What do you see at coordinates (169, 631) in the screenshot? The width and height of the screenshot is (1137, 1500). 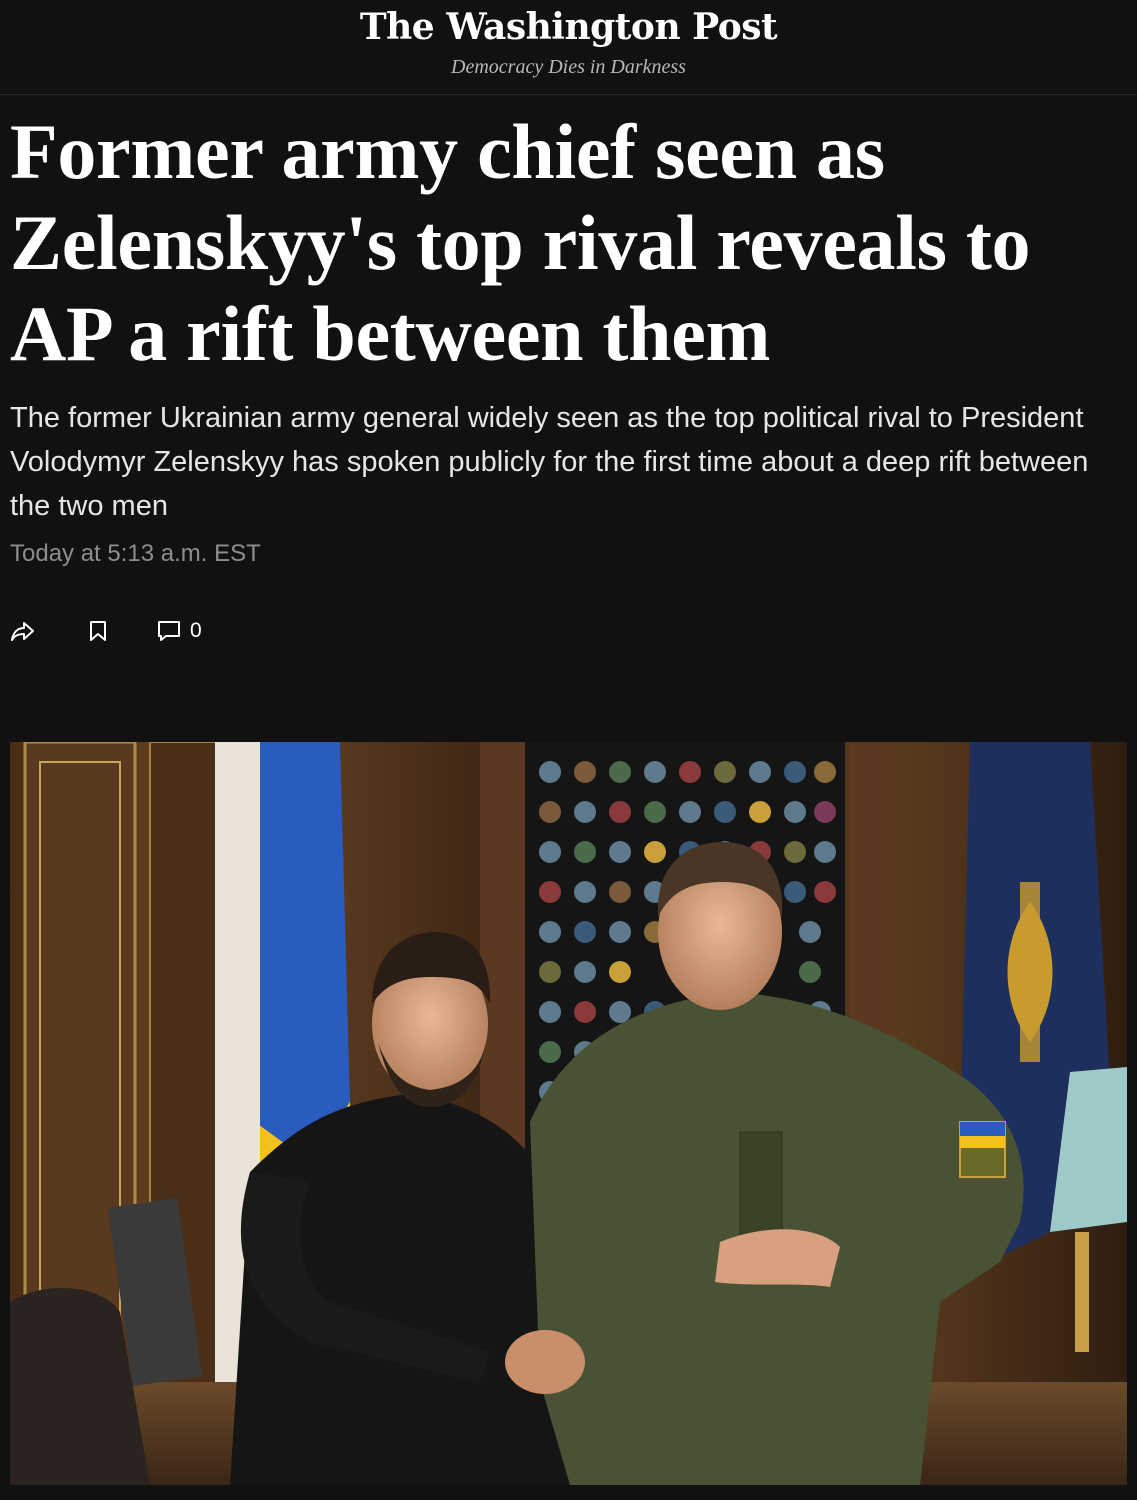 I see `comment-icon` at bounding box center [169, 631].